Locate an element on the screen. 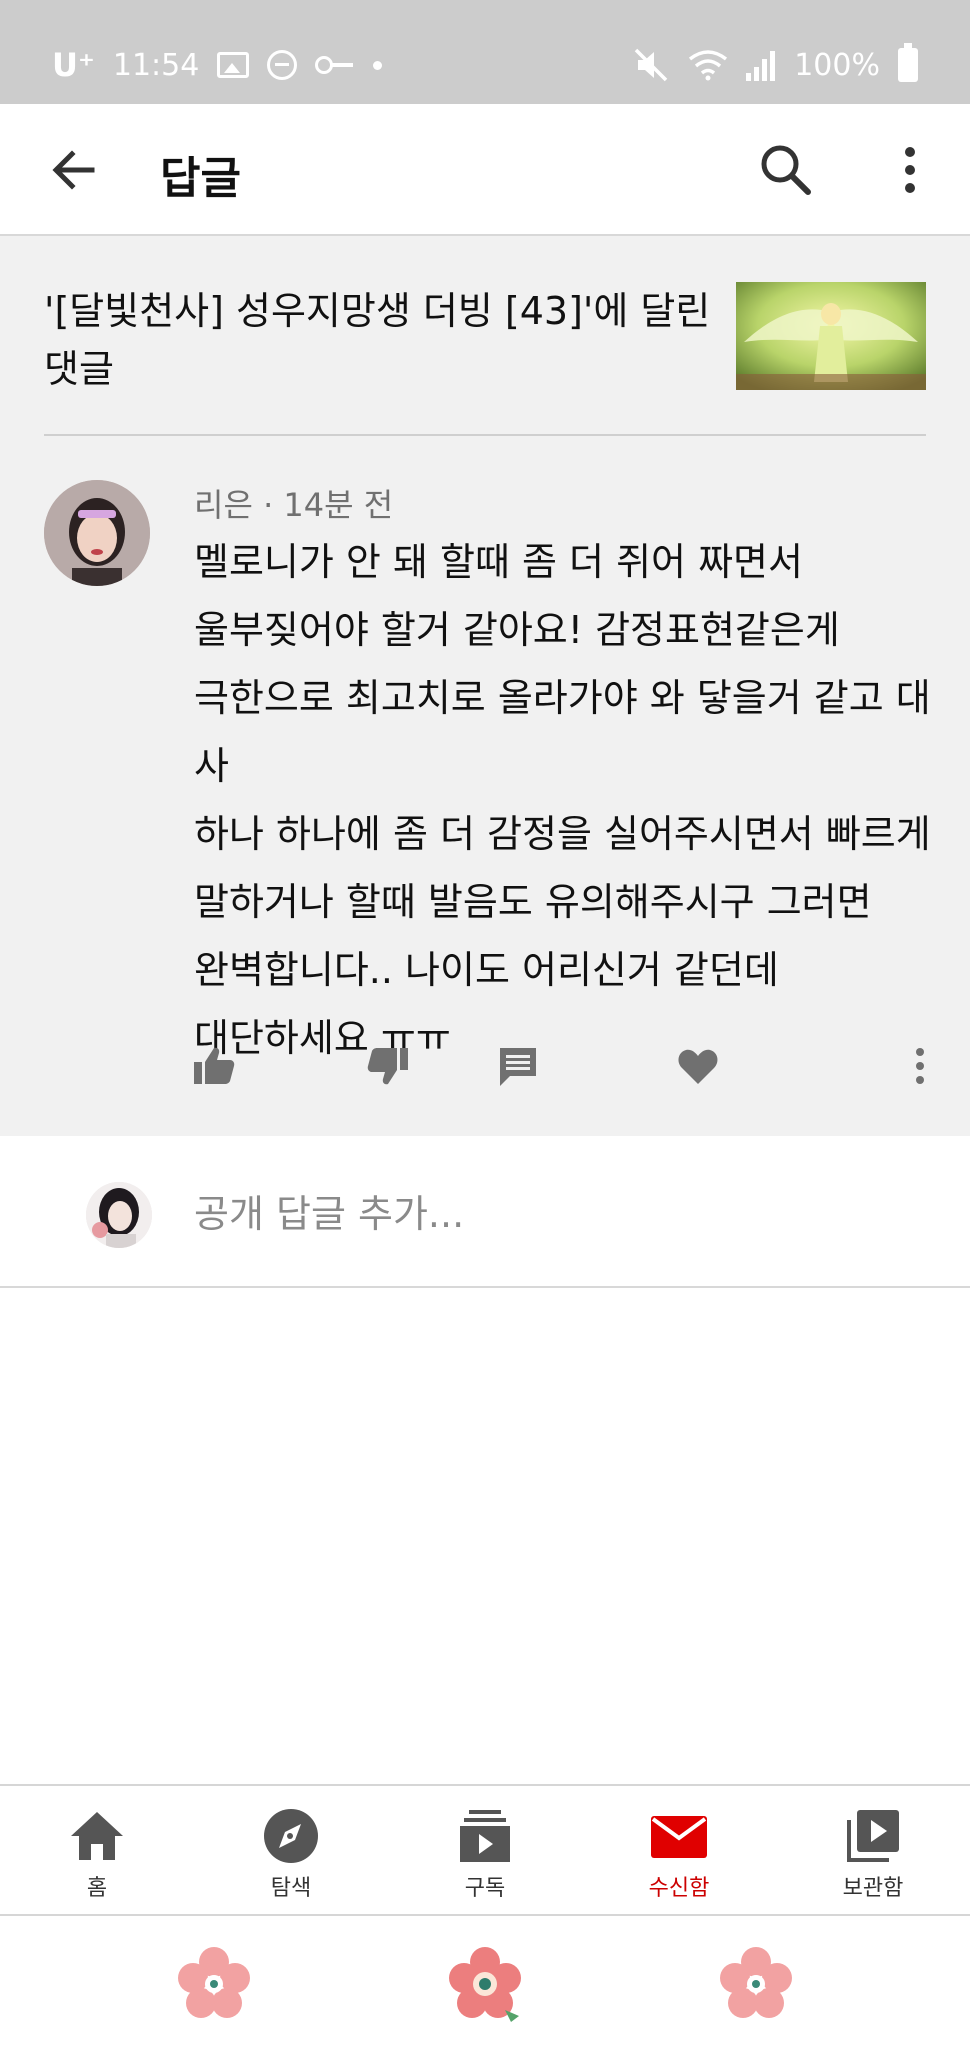 This screenshot has height=2048, width=970. heart-button is located at coordinates (698, 1066).